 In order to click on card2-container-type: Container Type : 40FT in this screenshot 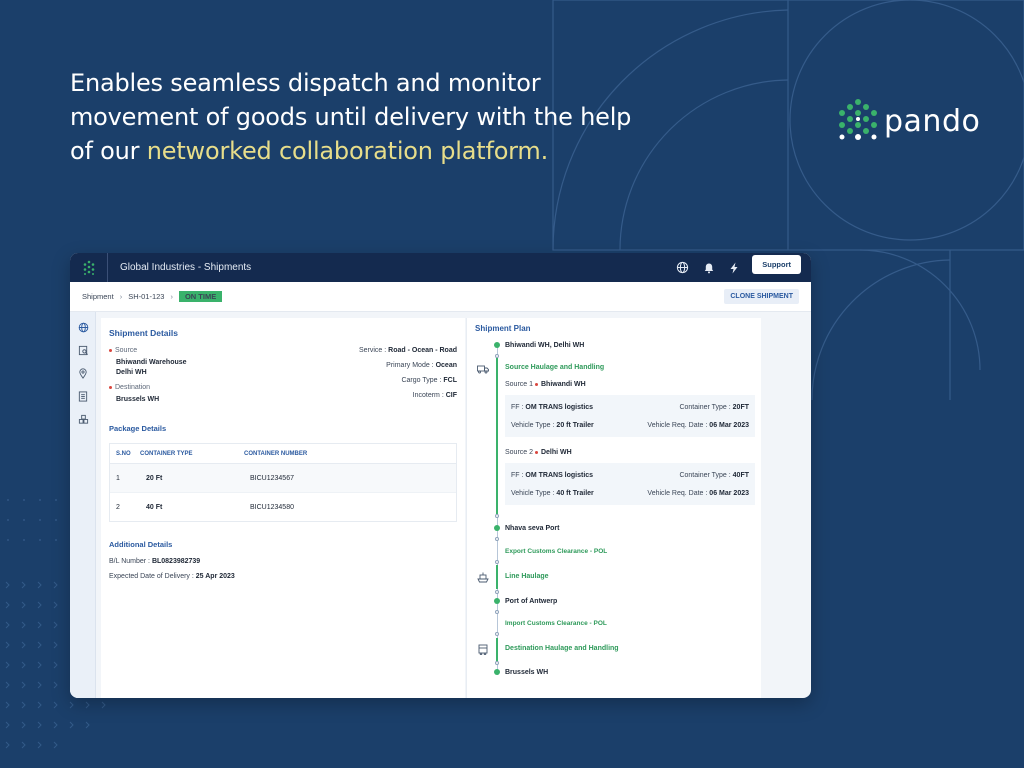, I will do `click(714, 475)`.